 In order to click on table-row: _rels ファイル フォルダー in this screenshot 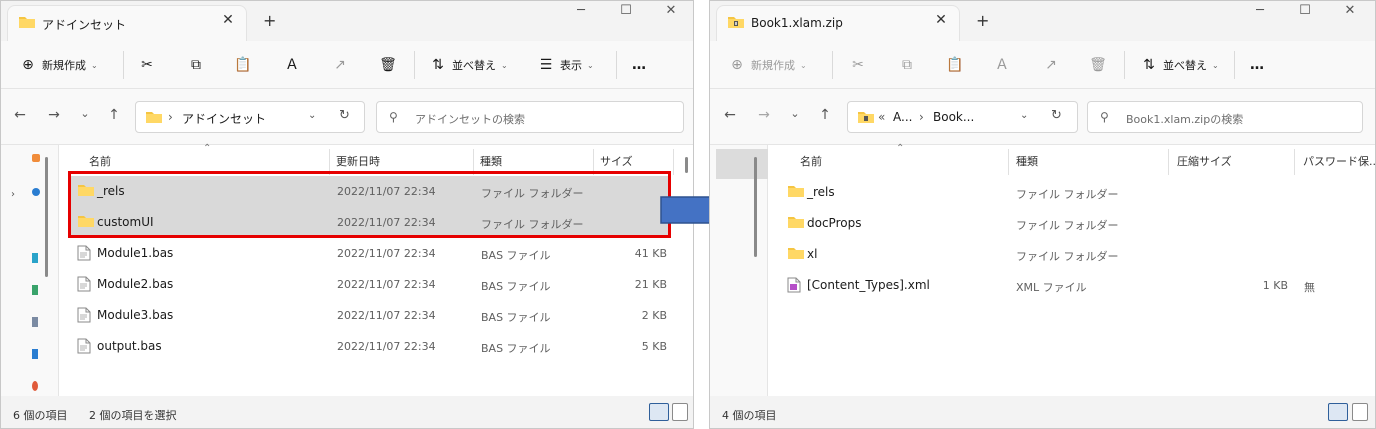, I will do `click(1077, 192)`.